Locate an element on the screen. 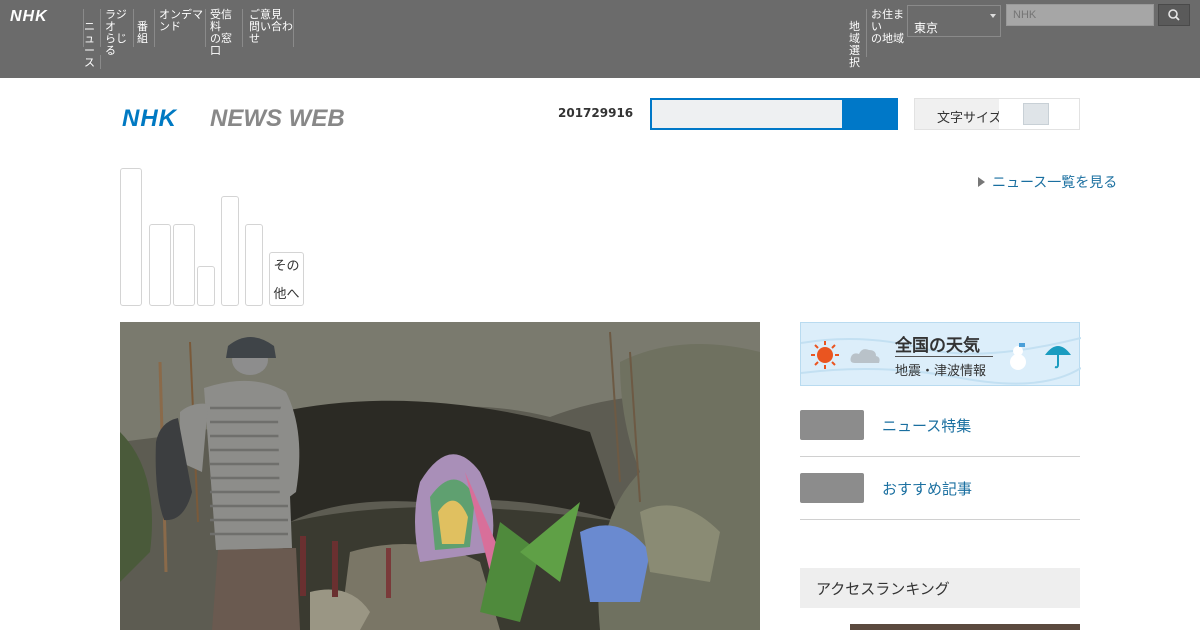  ranking-thumbnail-image is located at coordinates (965, 627).